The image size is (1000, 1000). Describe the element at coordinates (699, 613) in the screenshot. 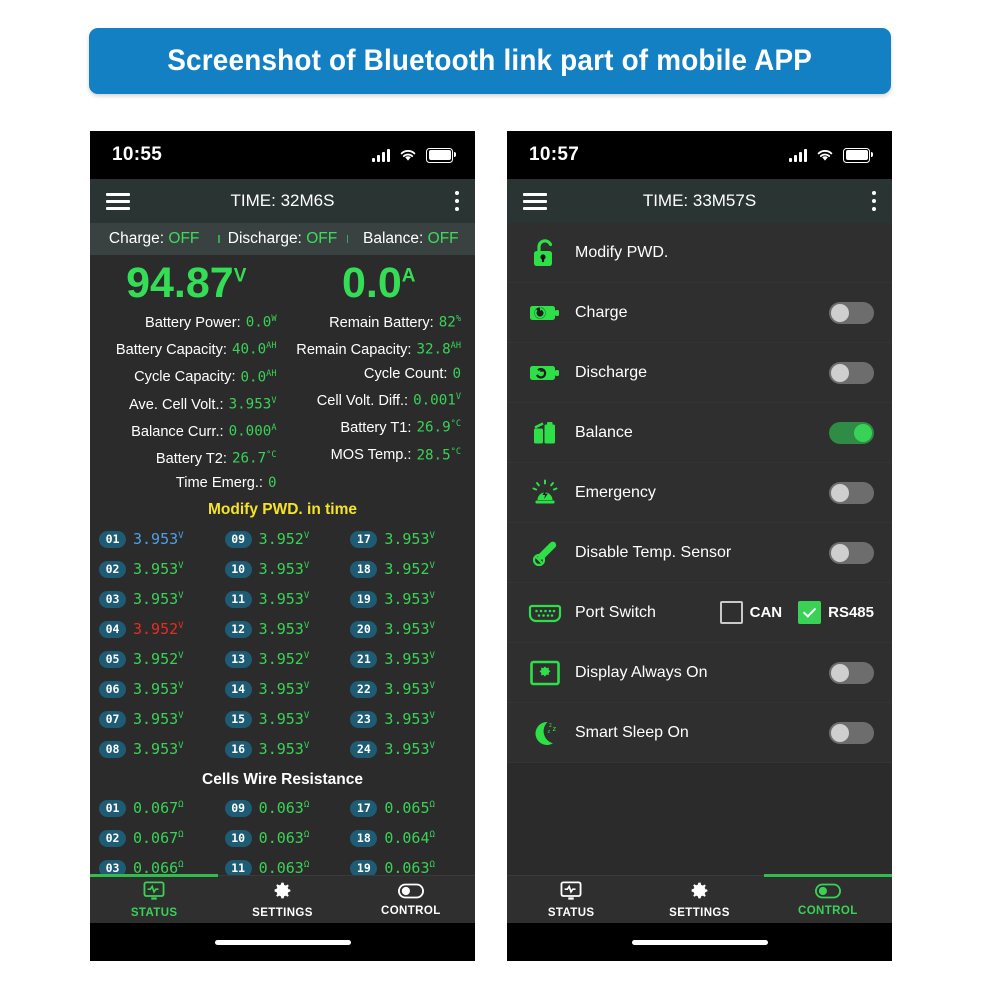

I see `control-row-port-switch: Port Switch CAN RS485` at that location.